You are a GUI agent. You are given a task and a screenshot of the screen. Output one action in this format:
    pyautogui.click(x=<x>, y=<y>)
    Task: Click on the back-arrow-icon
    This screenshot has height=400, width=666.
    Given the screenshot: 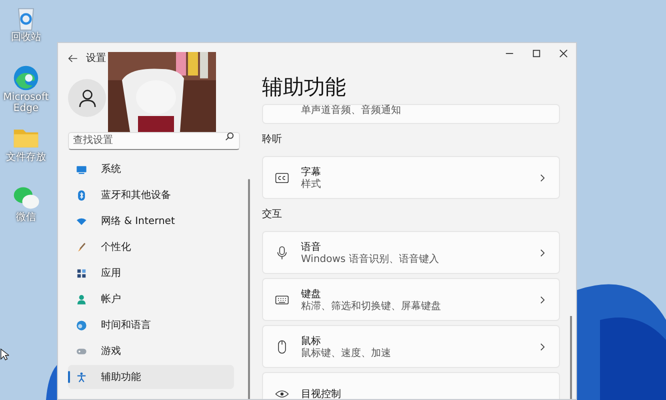 What is the action you would take?
    pyautogui.click(x=73, y=58)
    